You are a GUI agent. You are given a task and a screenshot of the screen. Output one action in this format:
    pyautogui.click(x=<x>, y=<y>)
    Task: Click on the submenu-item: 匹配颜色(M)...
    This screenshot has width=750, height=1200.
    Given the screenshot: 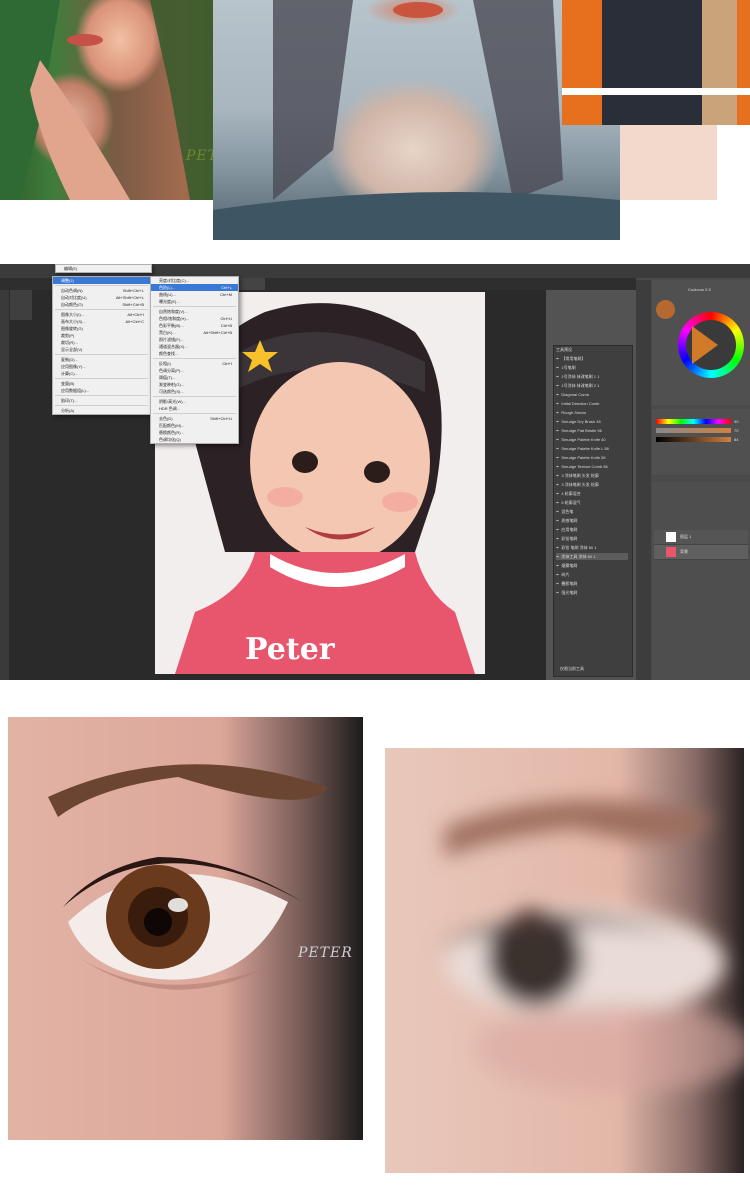 What is the action you would take?
    pyautogui.click(x=194, y=425)
    